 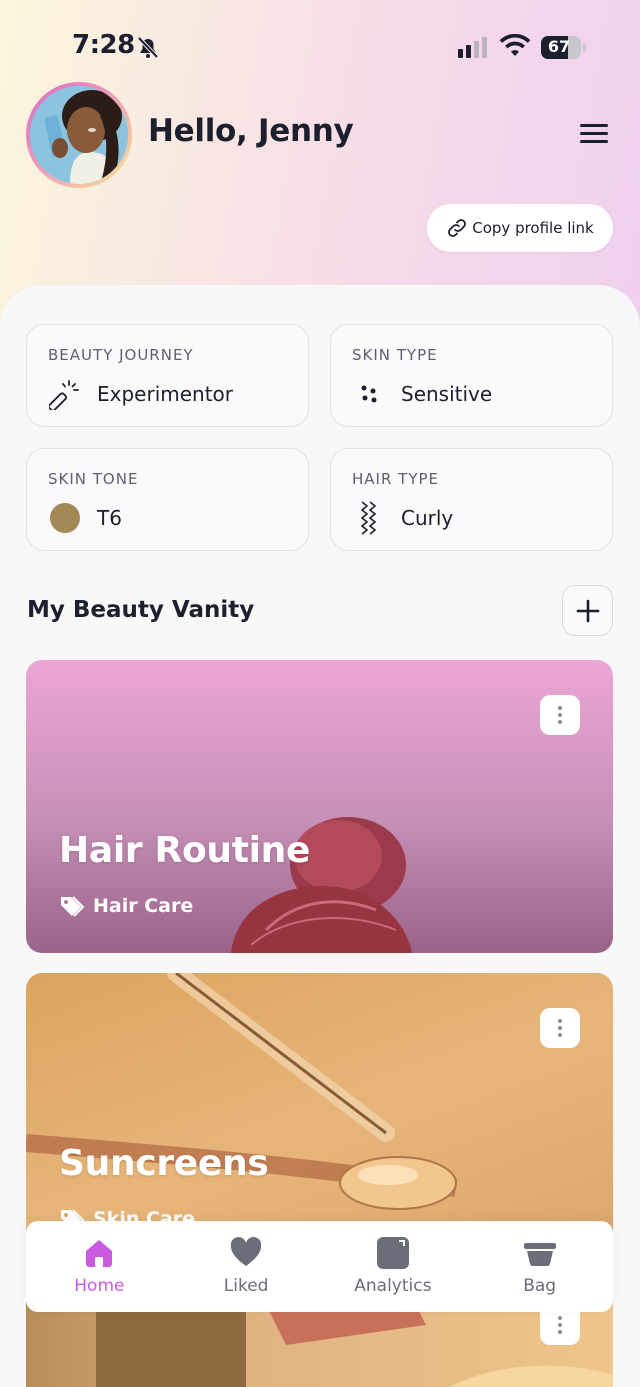 I want to click on tab-label: Analytics, so click(x=393, y=1286).